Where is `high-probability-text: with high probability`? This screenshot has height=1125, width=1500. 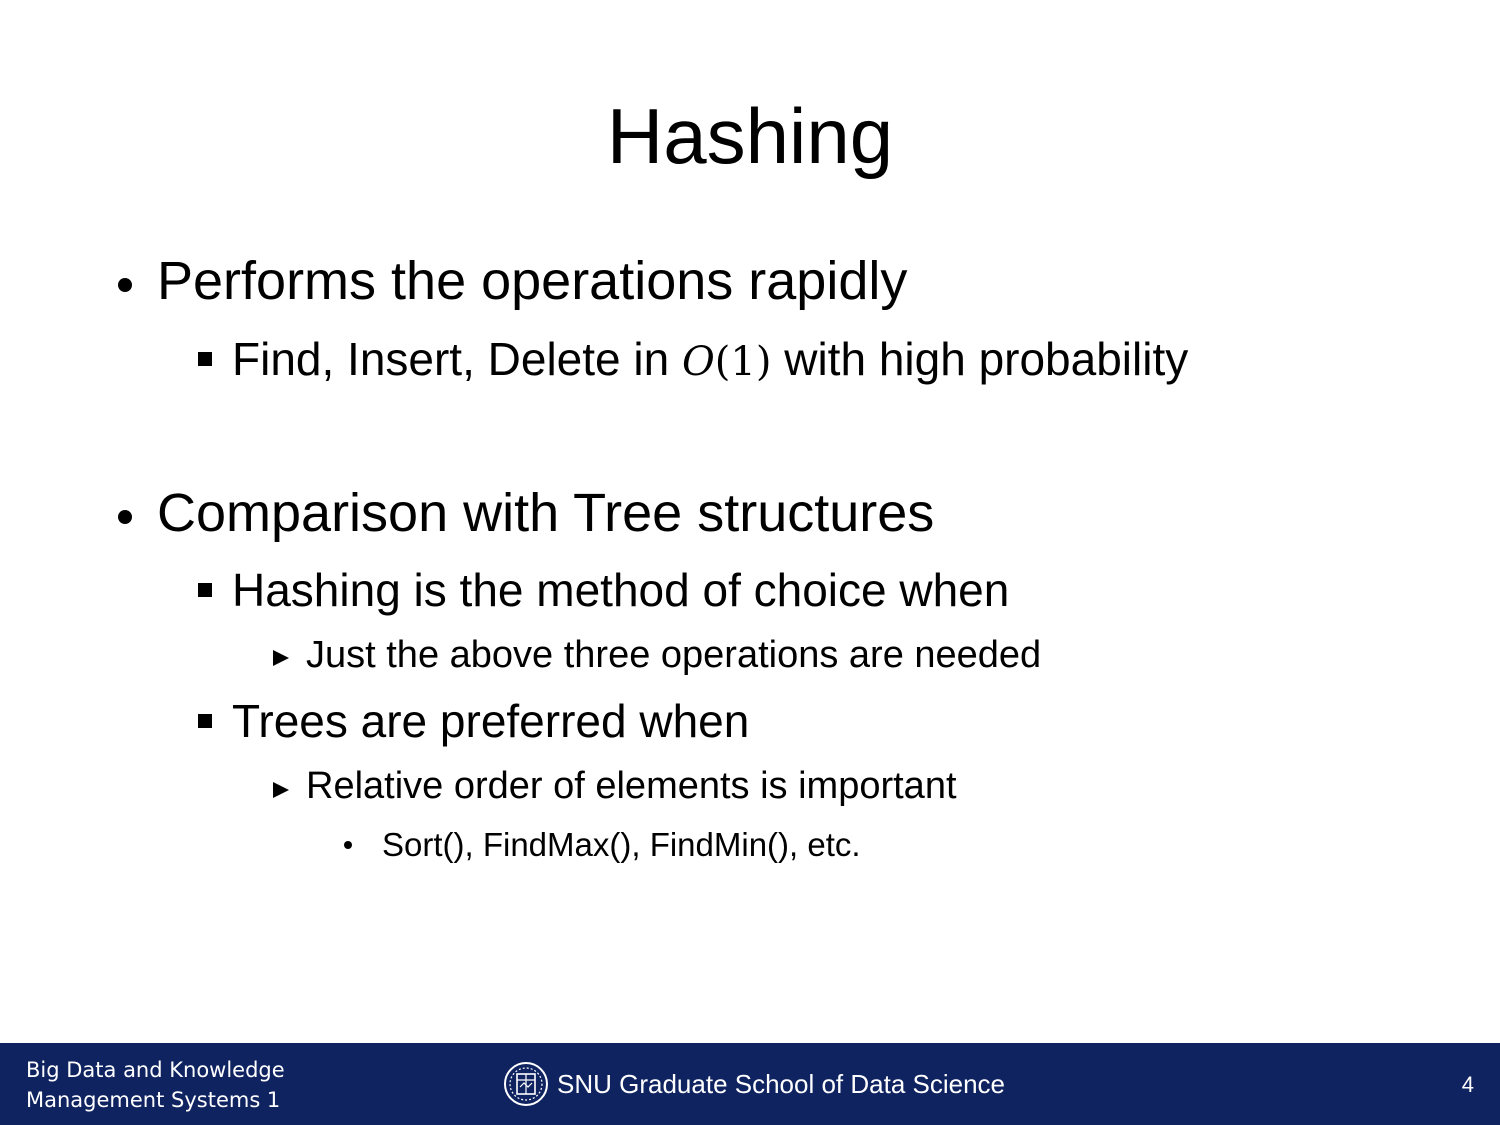
high-probability-text: with high probability is located at coordinates (980, 359).